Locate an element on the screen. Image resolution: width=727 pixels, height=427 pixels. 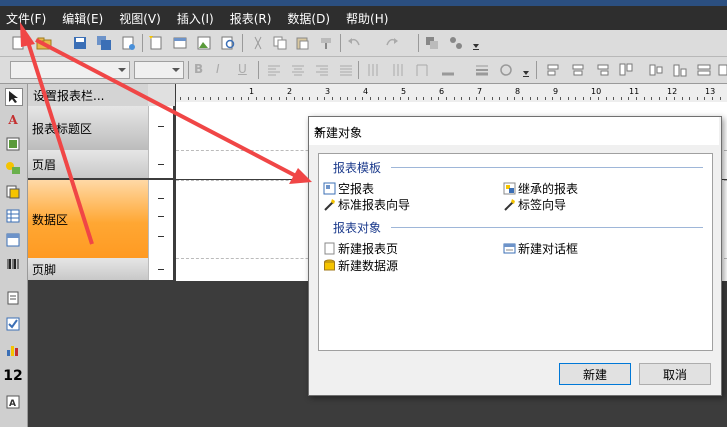
text-tool-icon: A is located at coordinates (13, 120).